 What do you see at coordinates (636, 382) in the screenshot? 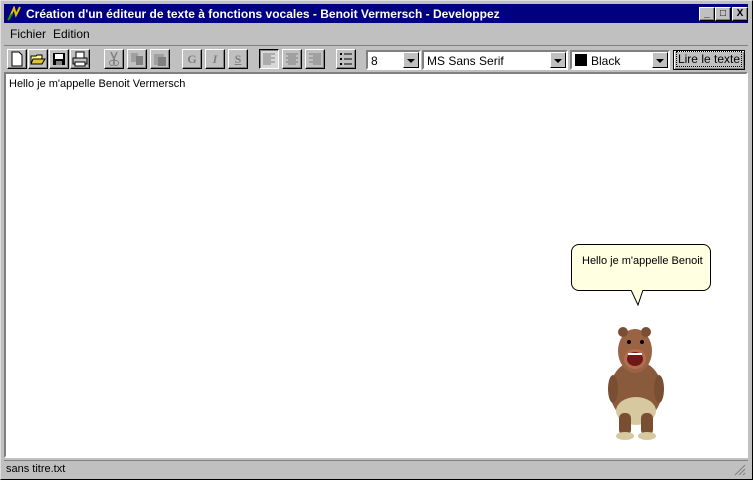
I see `bear-agent-icon` at bounding box center [636, 382].